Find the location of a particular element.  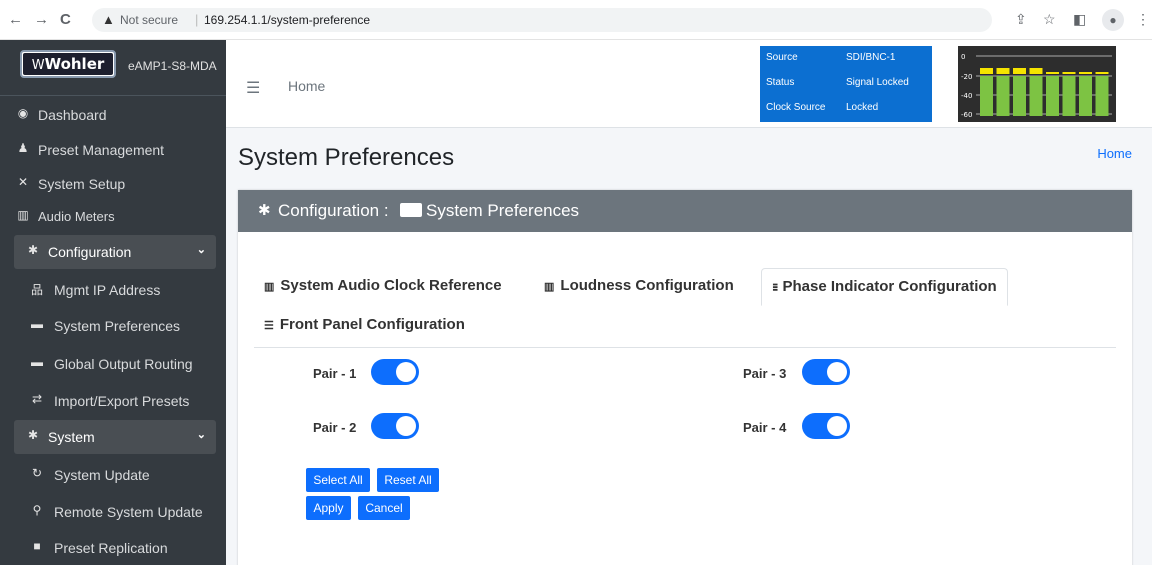

security-label: Not secure is located at coordinates (149, 20).